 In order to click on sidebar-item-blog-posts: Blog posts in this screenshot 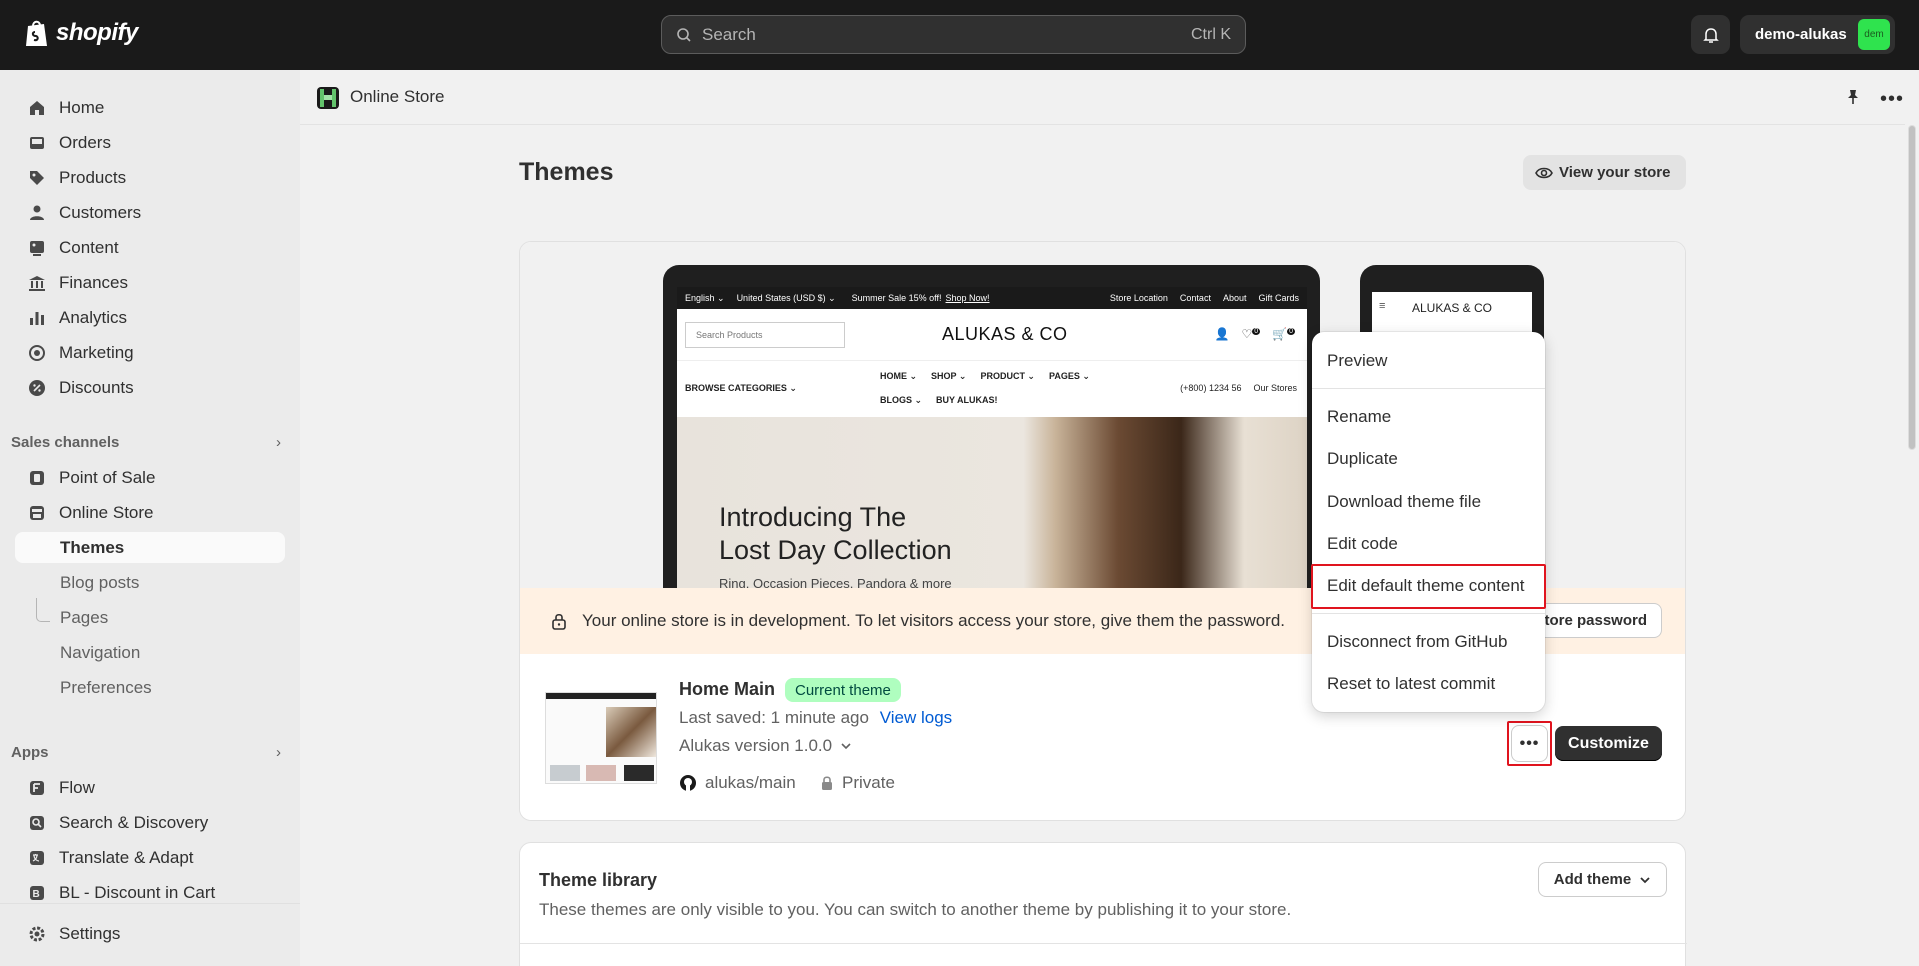, I will do `click(150, 582)`.